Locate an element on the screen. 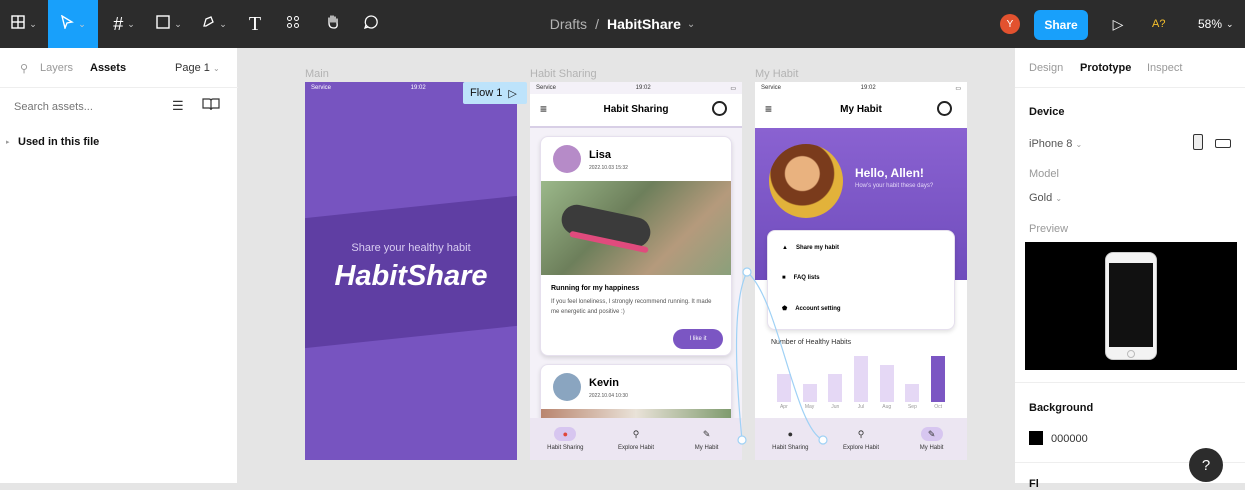  caret-right-icon: ▸ is located at coordinates (8, 142).